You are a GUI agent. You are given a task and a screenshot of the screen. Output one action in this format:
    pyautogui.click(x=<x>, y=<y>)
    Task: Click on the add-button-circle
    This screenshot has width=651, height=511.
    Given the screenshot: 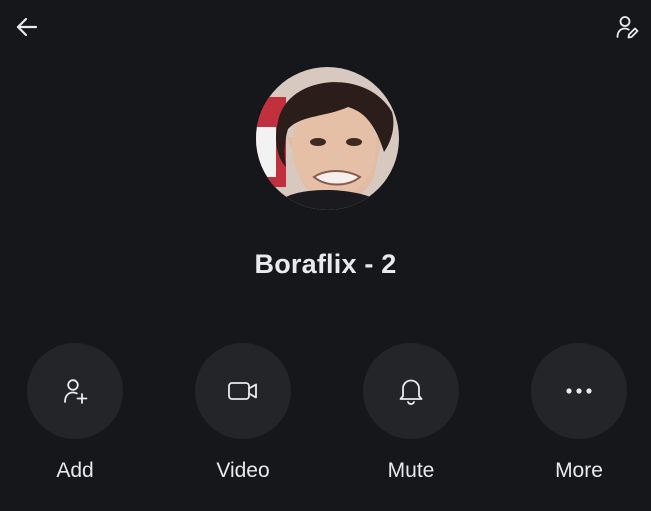 What is the action you would take?
    pyautogui.click(x=75, y=391)
    